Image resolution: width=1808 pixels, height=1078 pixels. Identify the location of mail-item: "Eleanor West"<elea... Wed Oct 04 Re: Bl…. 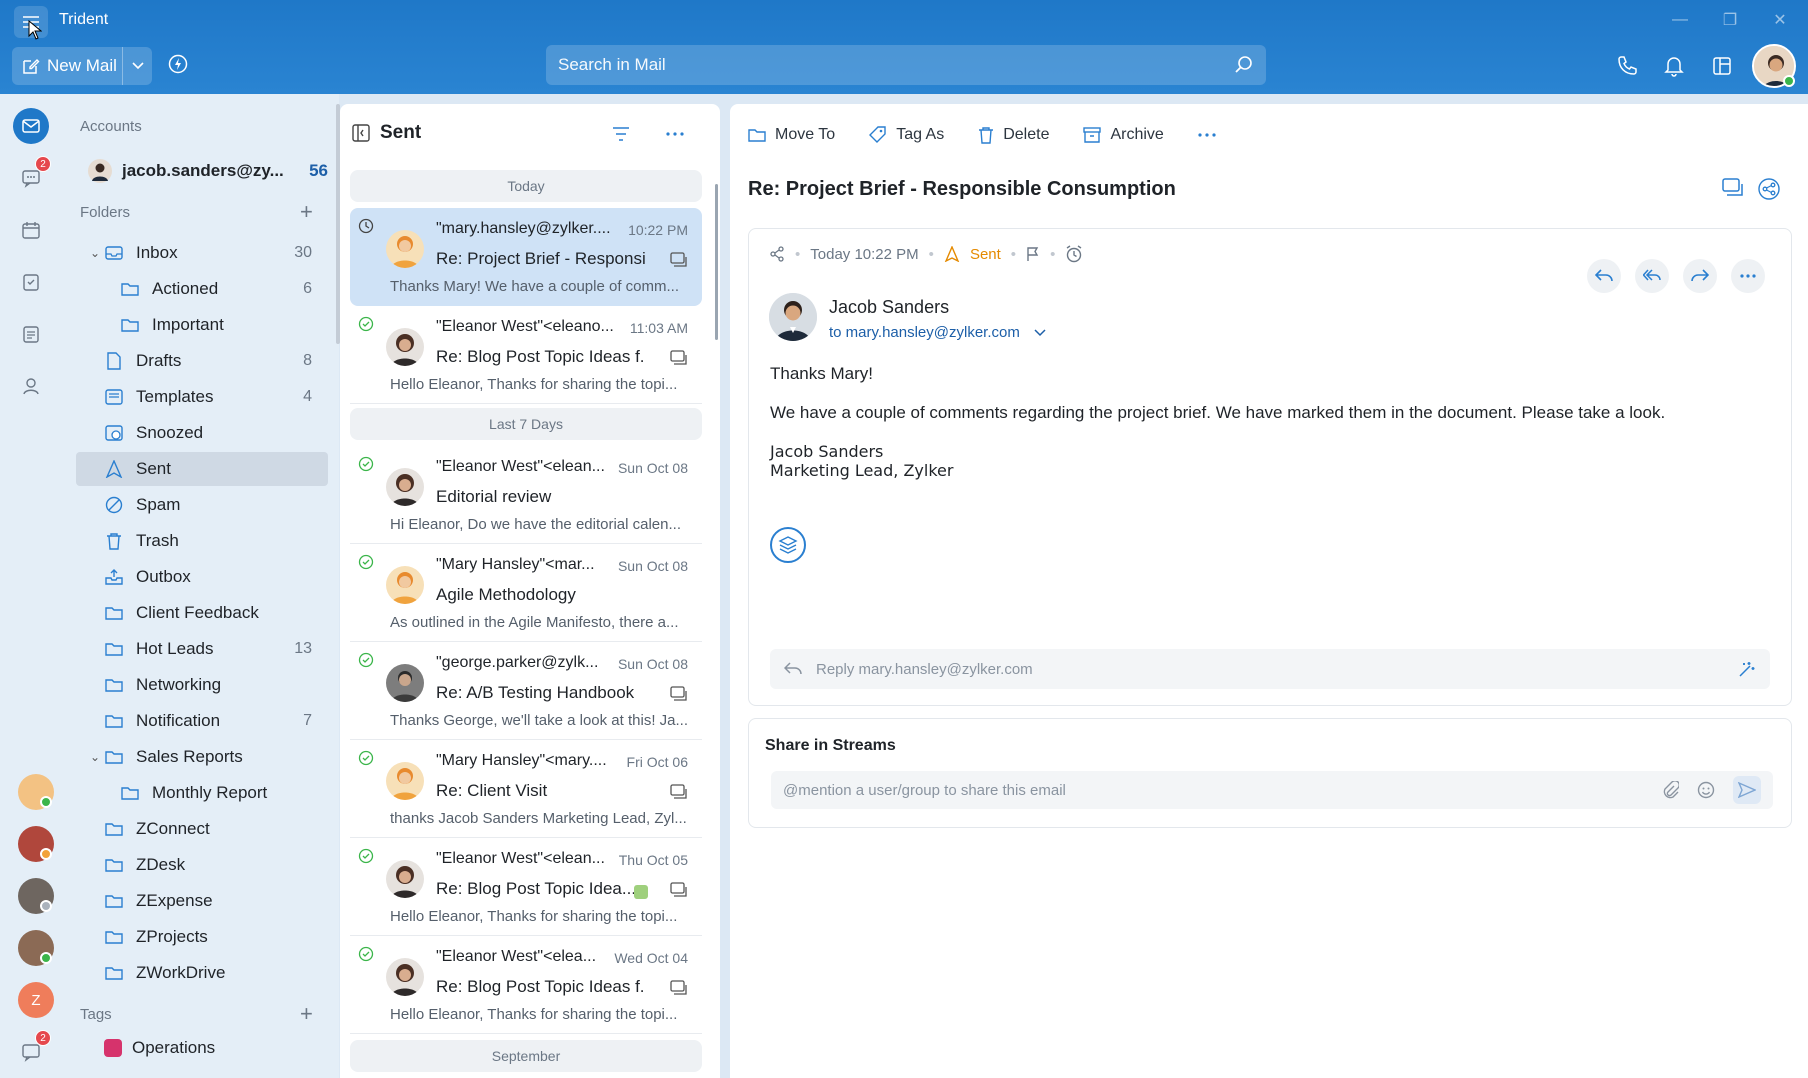
(526, 985).